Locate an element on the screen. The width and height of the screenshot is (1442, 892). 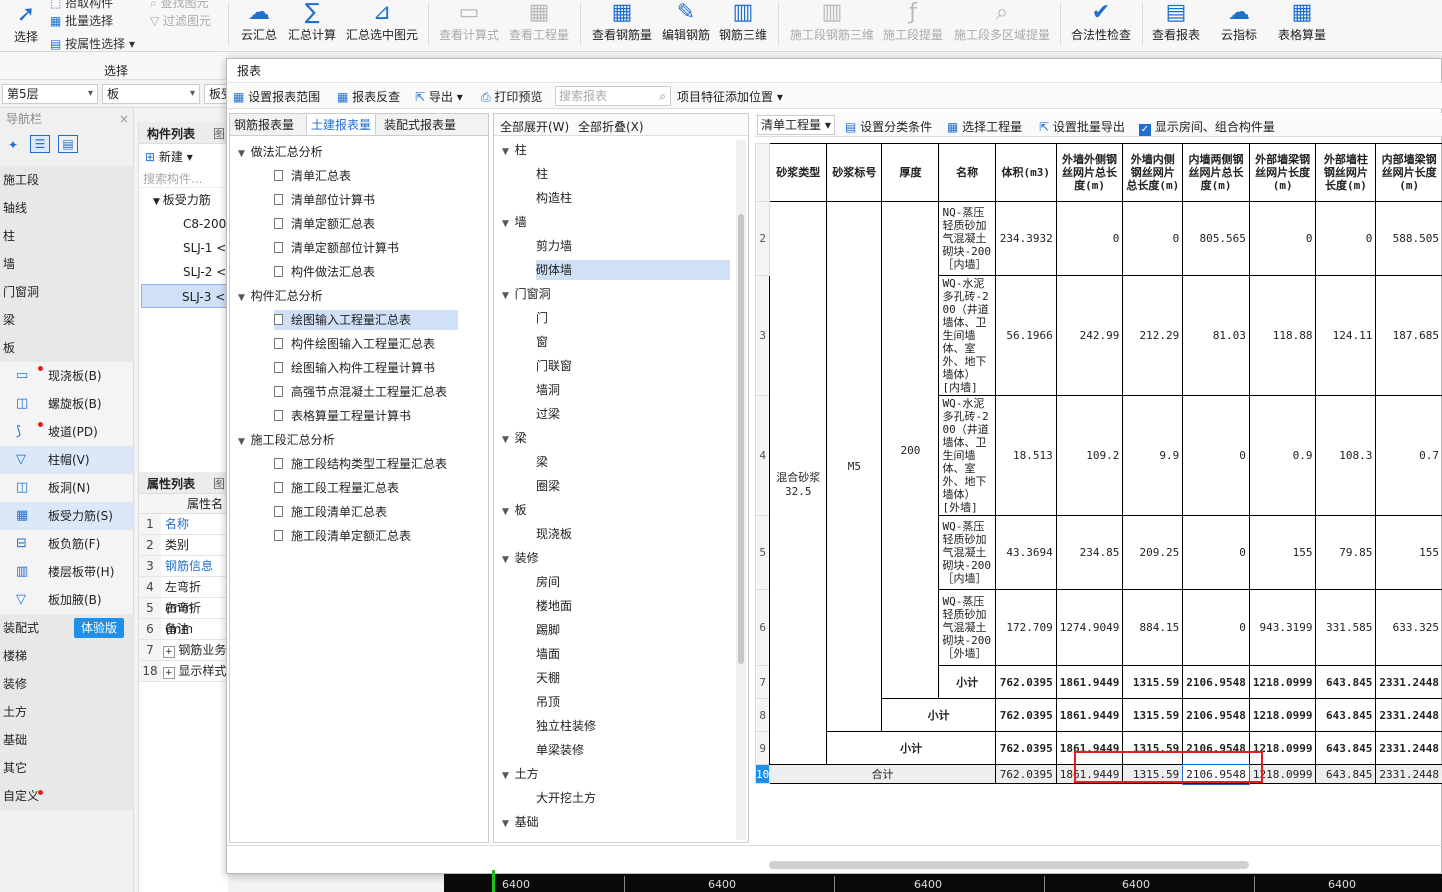
batch-export-button: ⇱ 设置批量导出 is located at coordinates (1082, 126).